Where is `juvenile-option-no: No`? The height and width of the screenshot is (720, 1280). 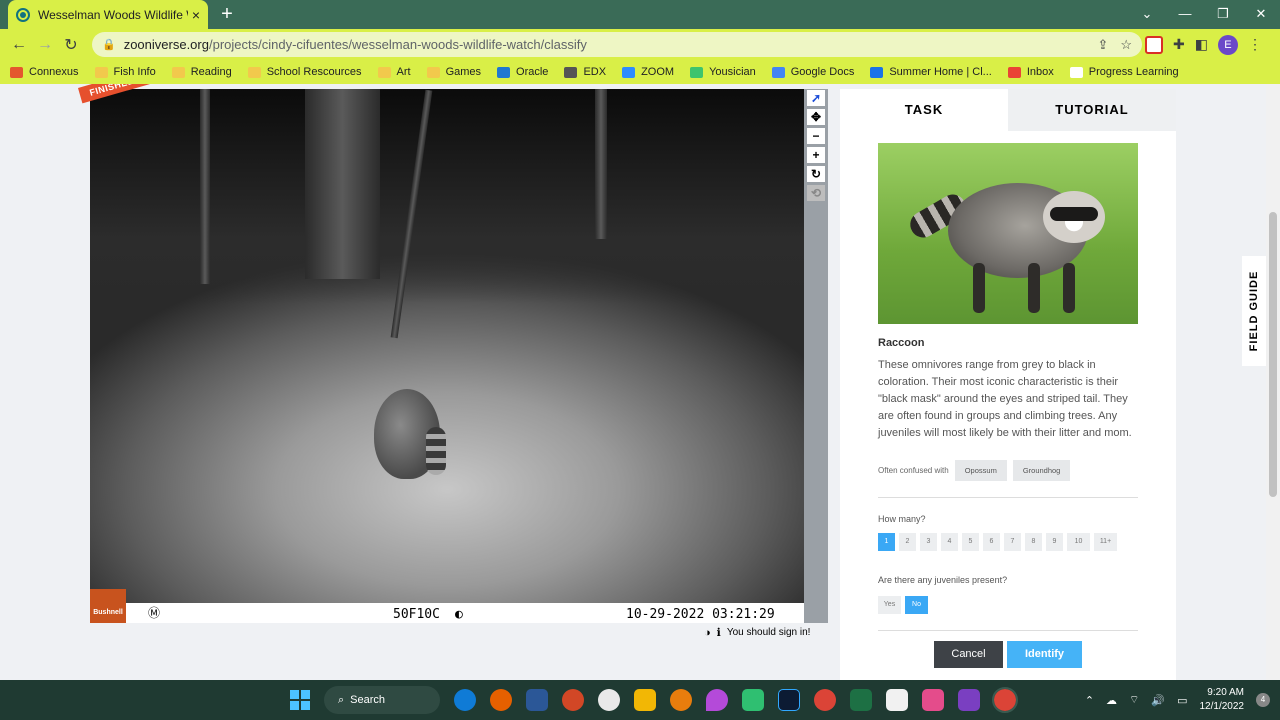
juvenile-option-no: No is located at coordinates (916, 605).